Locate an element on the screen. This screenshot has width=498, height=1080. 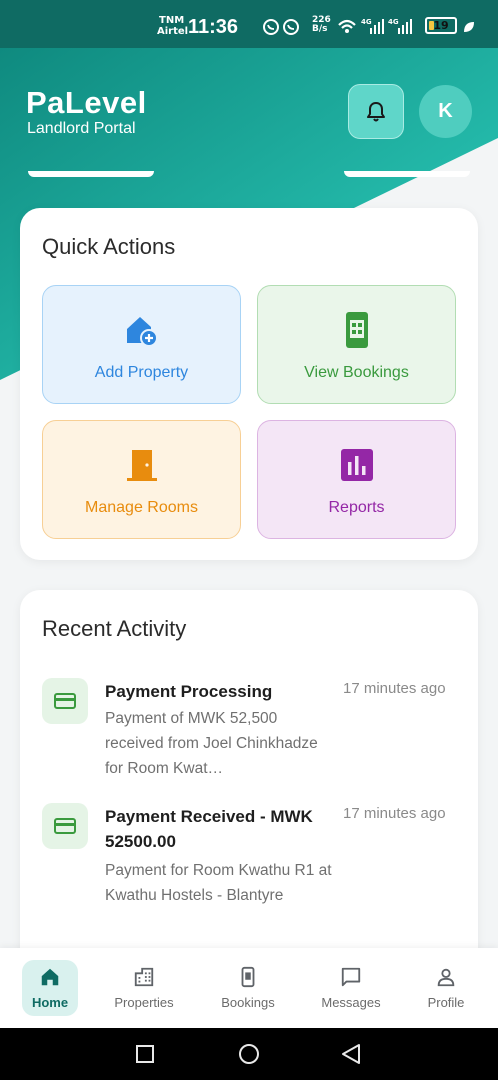
nav-messages: Messages is located at coordinates (351, 988).